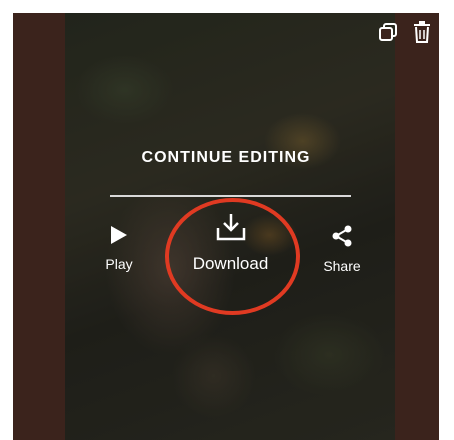  Describe the element at coordinates (342, 266) in the screenshot. I see `share-label: Share` at that location.